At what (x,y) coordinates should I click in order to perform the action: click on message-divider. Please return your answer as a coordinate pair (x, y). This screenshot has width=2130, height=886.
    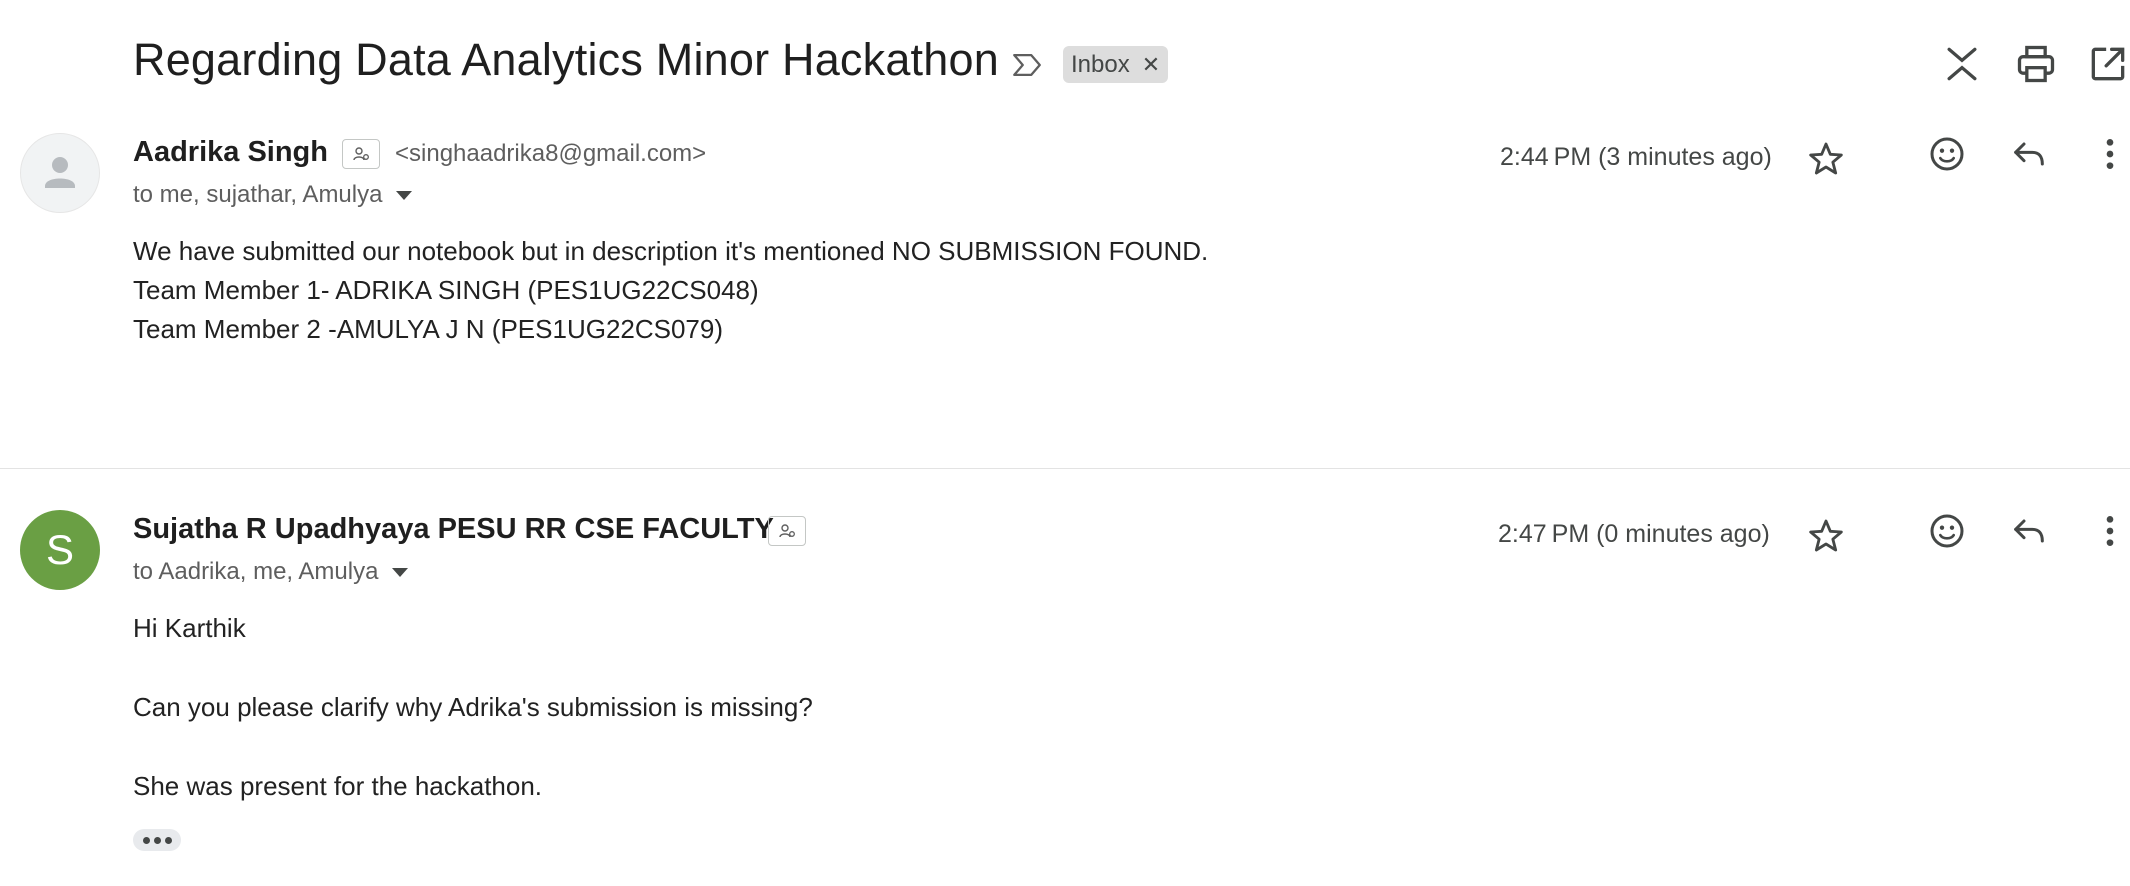
    Looking at the image, I should click on (1065, 468).